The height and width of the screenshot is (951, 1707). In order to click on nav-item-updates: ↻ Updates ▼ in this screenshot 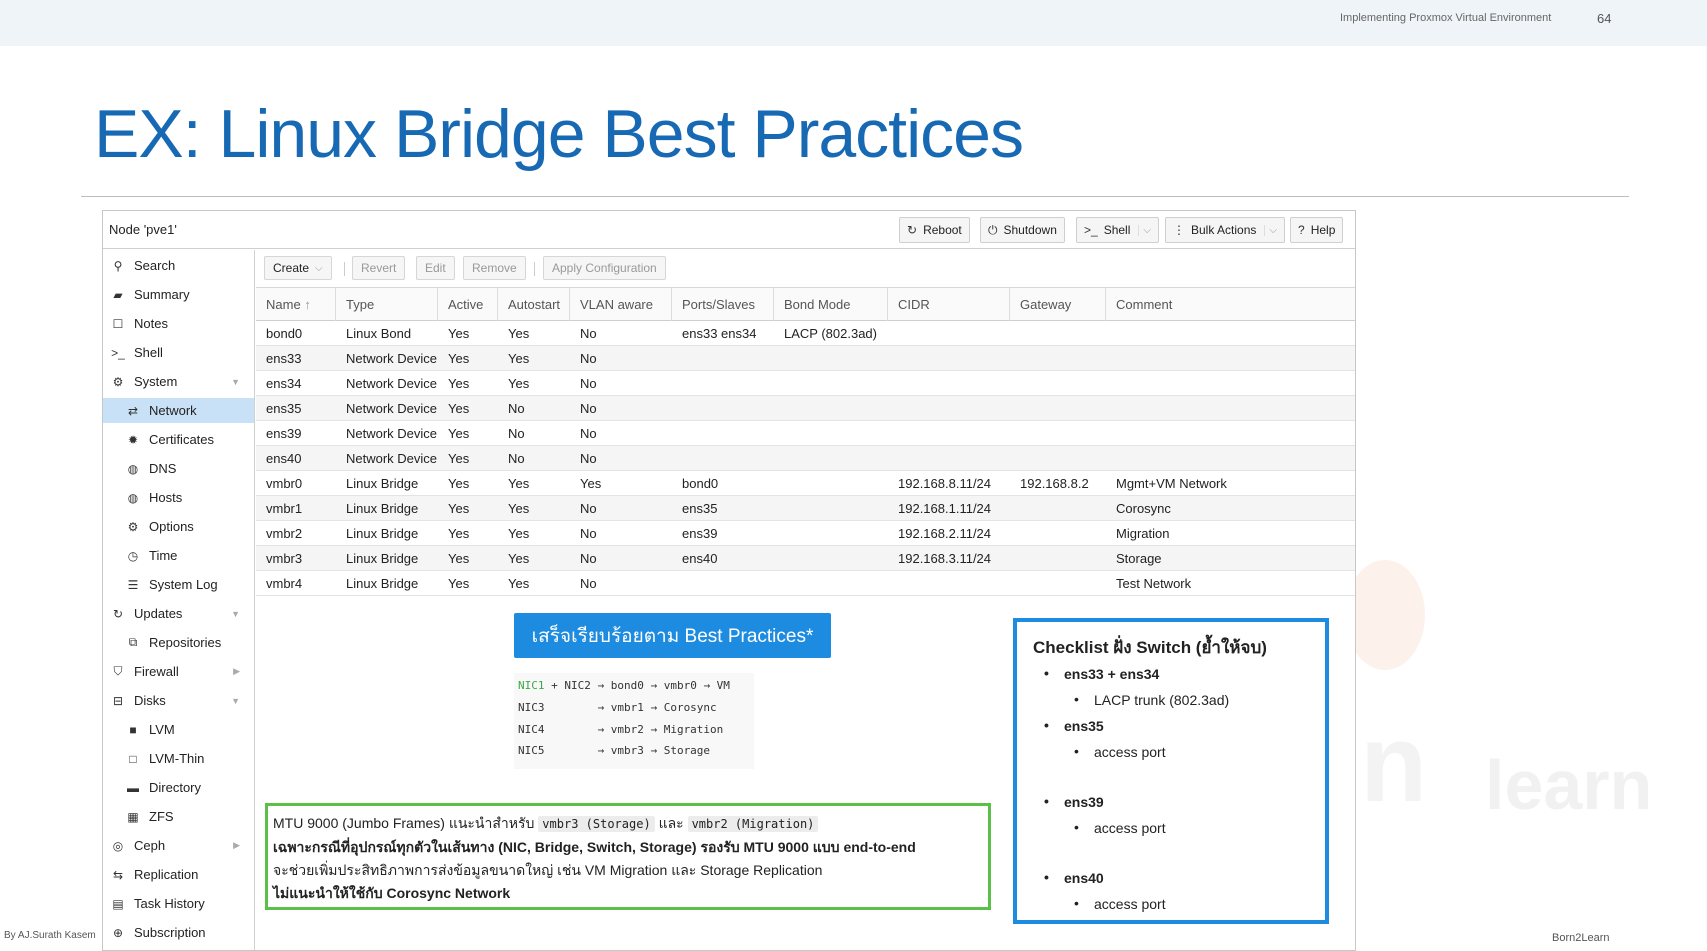, I will do `click(178, 613)`.